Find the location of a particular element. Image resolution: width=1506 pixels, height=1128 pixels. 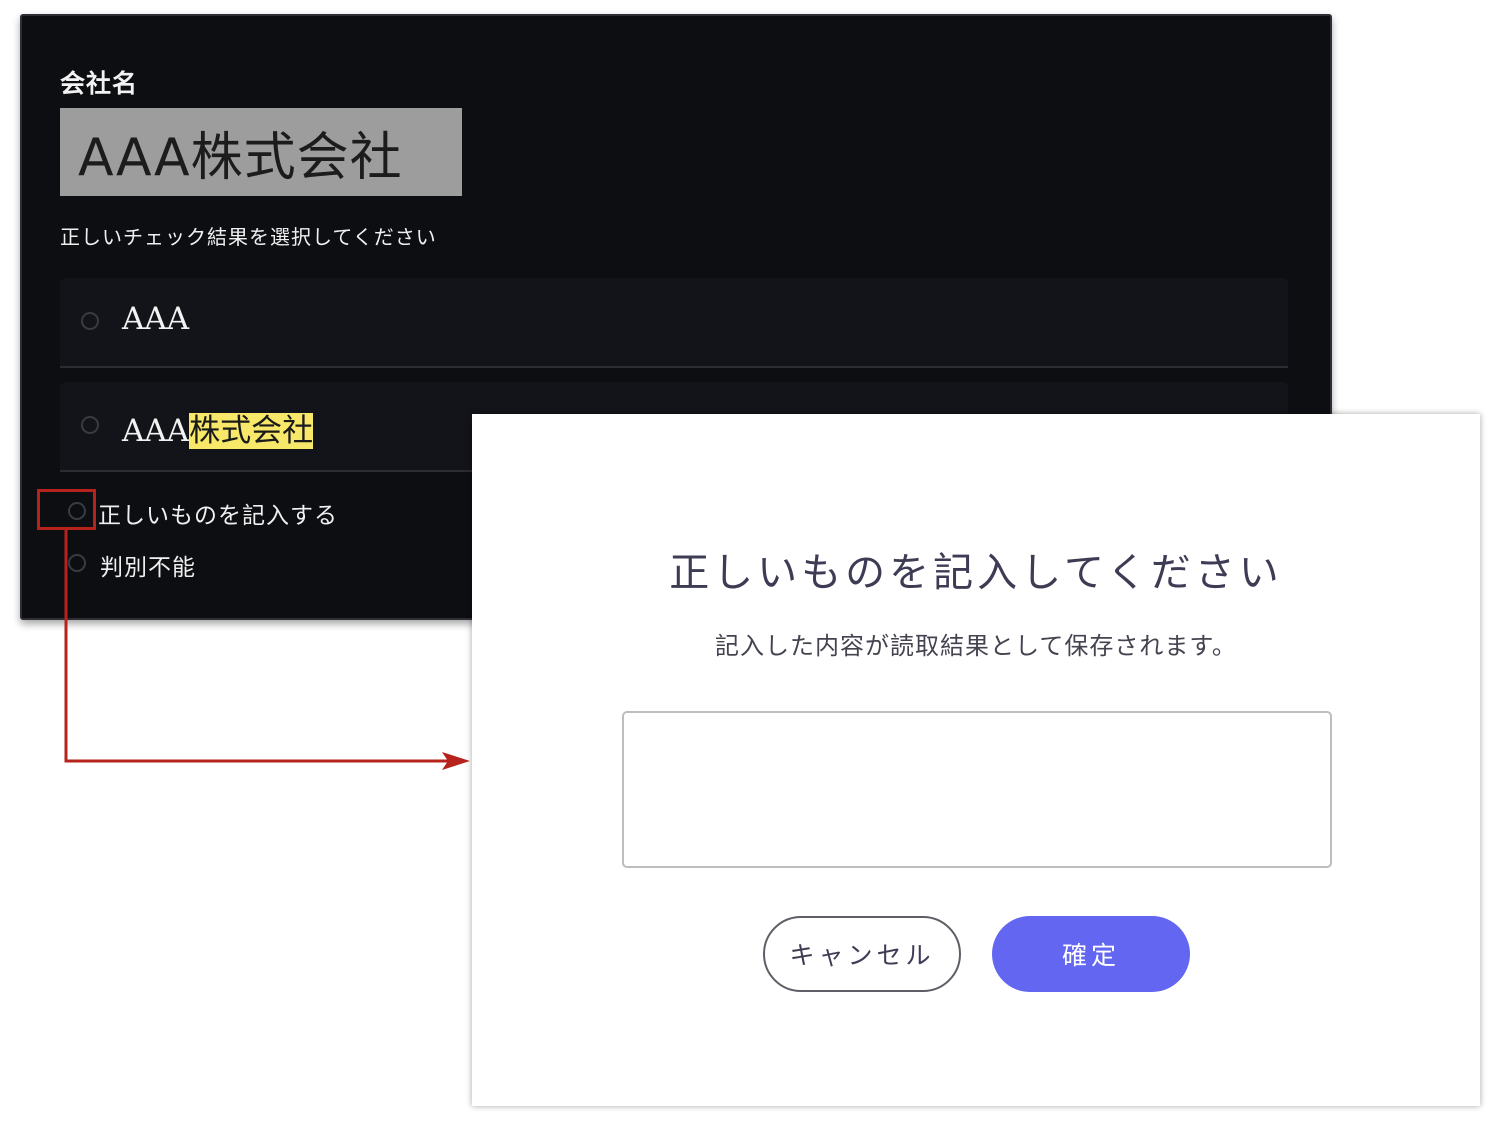

ocr-source-image: AAA株式会社 is located at coordinates (261, 152).